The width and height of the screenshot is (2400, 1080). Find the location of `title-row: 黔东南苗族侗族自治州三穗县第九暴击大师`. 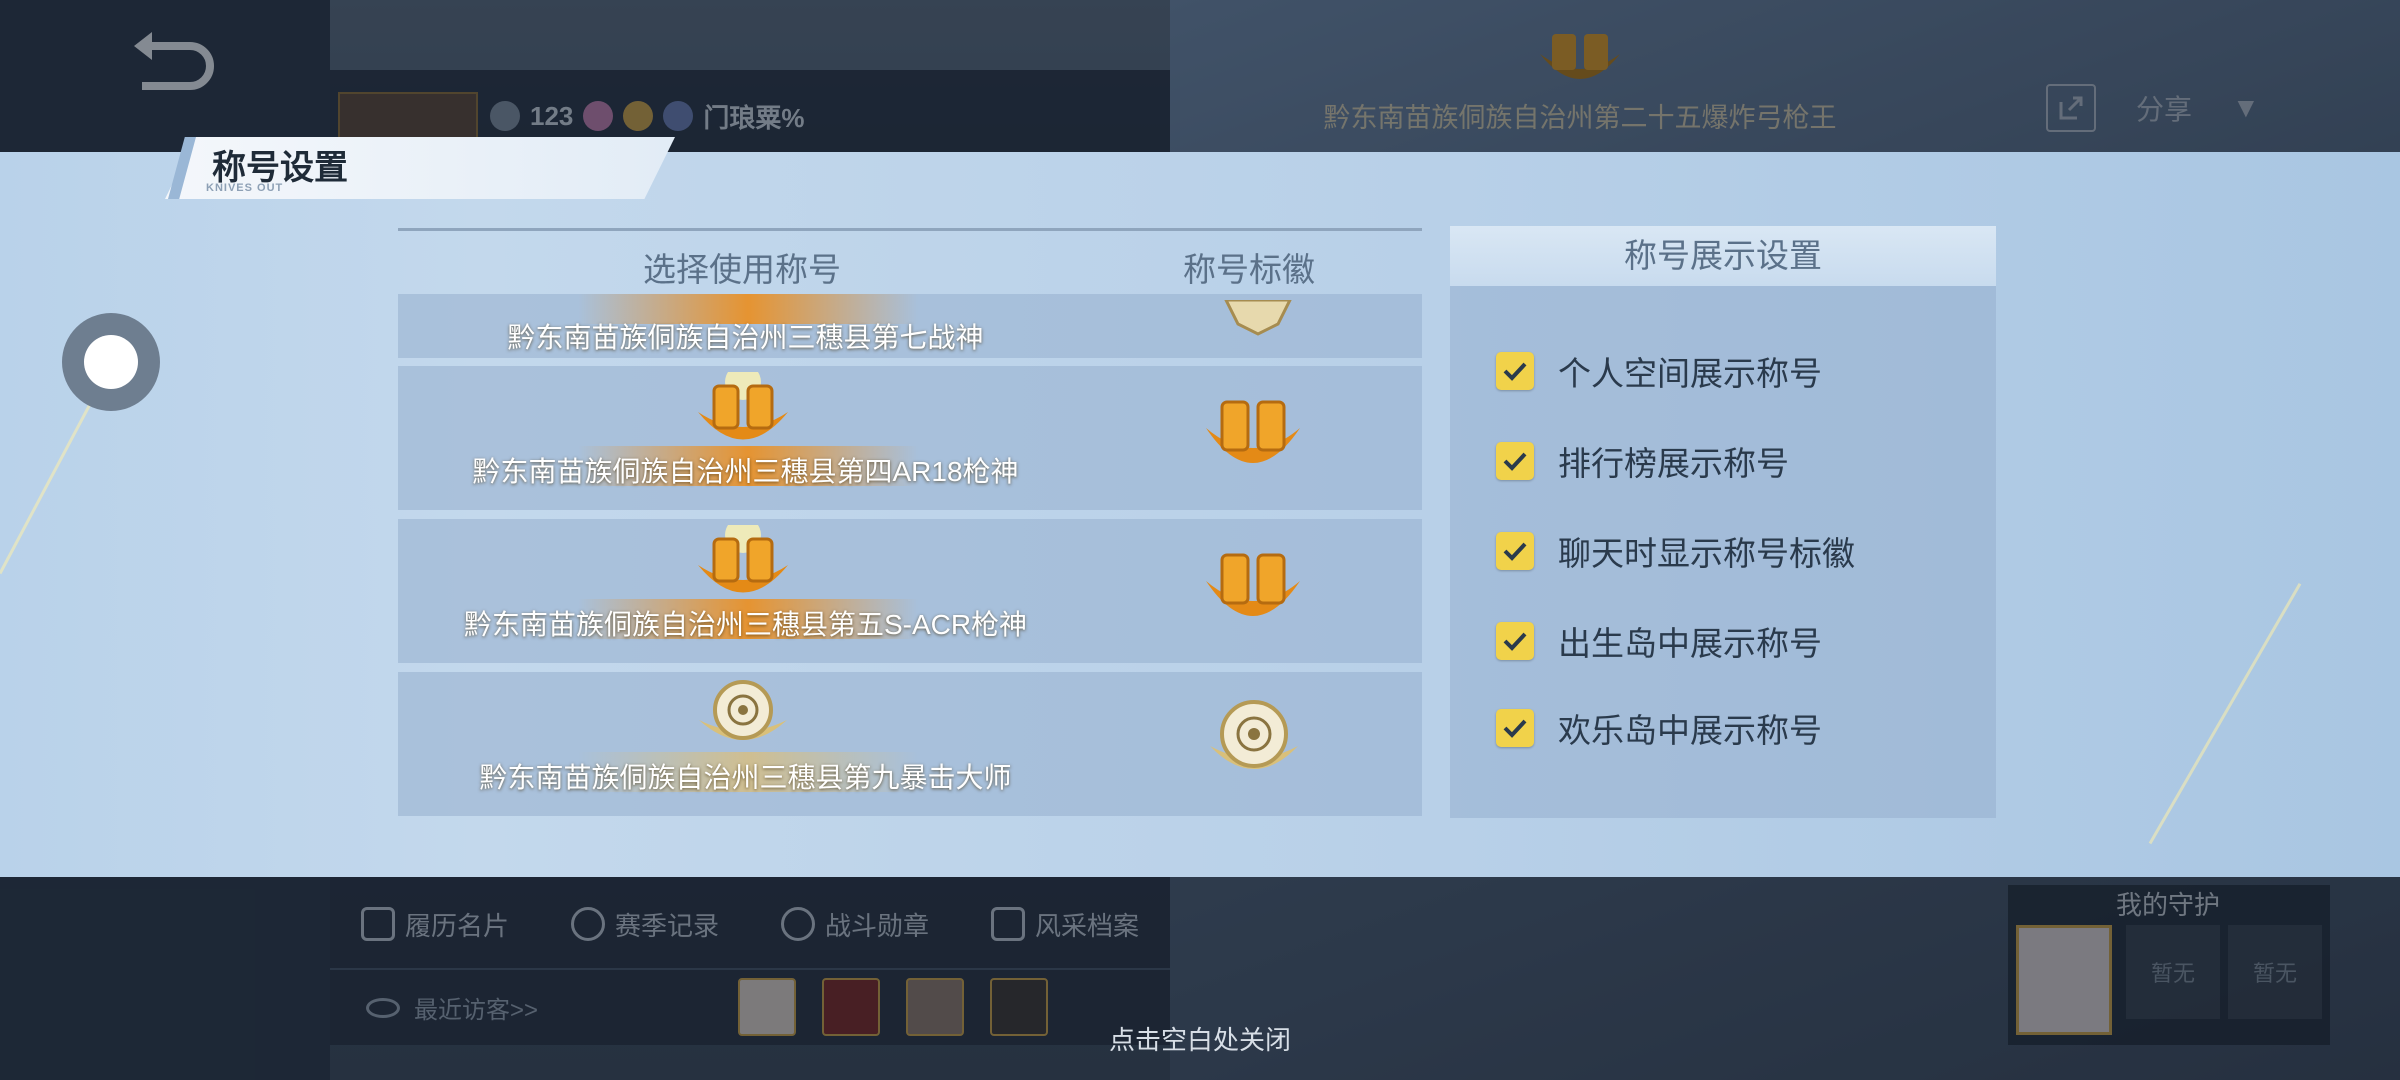

title-row: 黔东南苗族侗族自治州三穗县第九暴击大师 is located at coordinates (910, 744).